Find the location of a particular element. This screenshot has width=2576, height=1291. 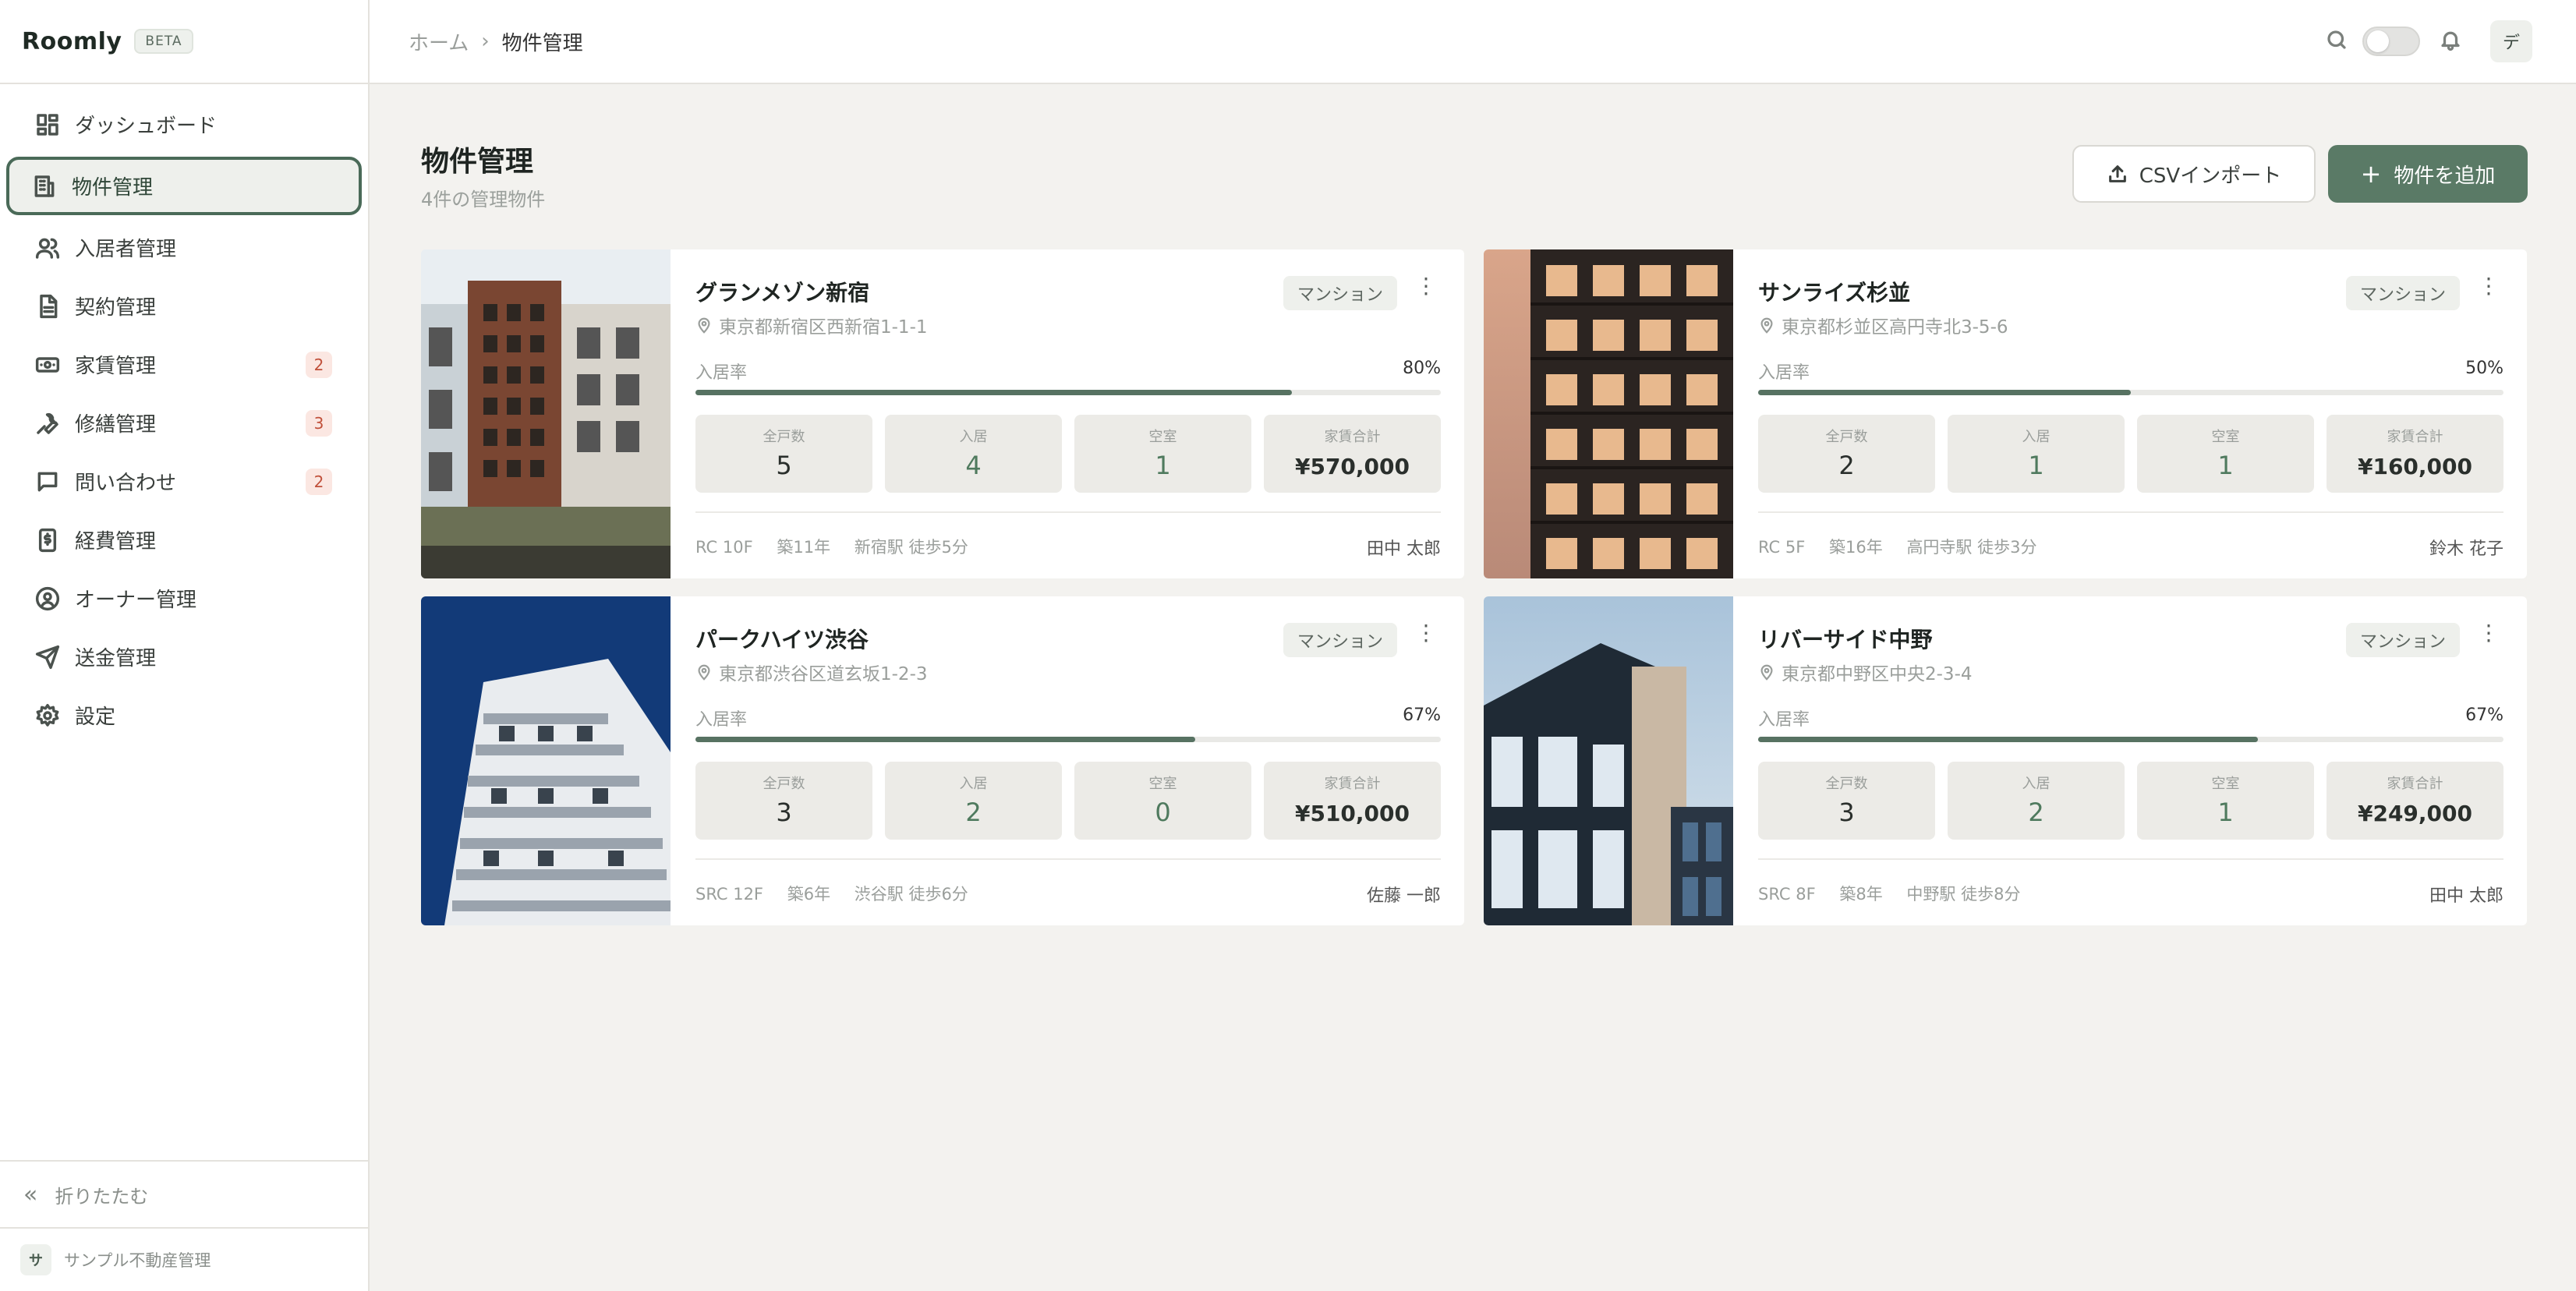

beta-badge: BETA is located at coordinates (163, 41).